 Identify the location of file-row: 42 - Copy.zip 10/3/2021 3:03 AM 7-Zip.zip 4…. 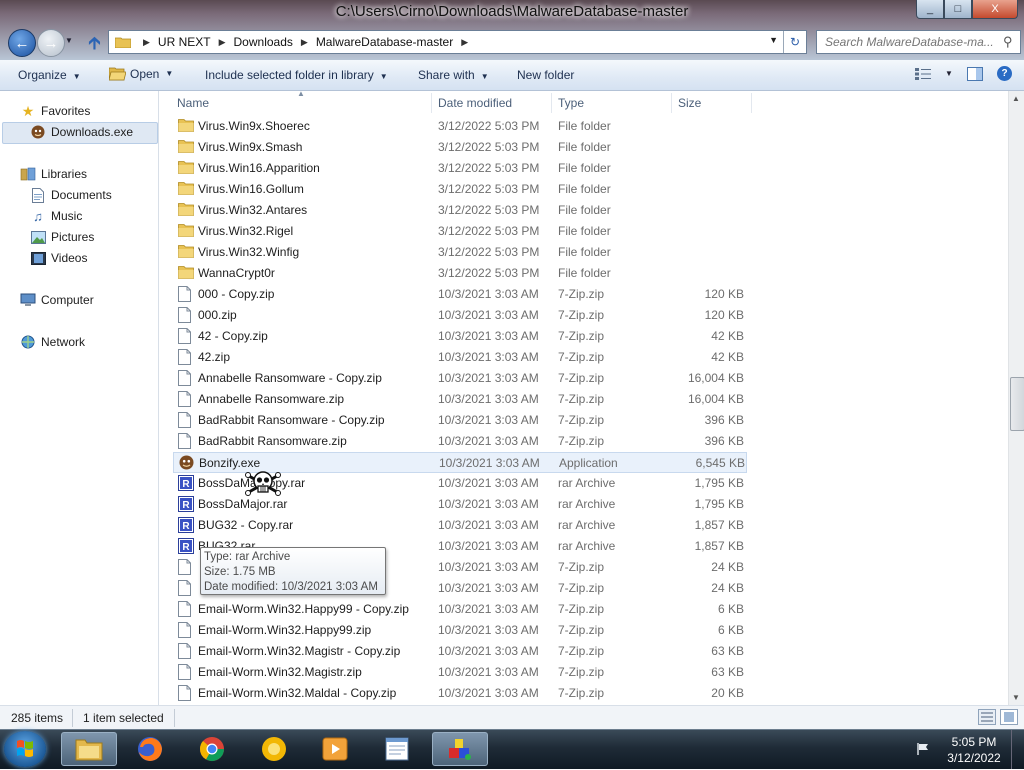
(460, 336).